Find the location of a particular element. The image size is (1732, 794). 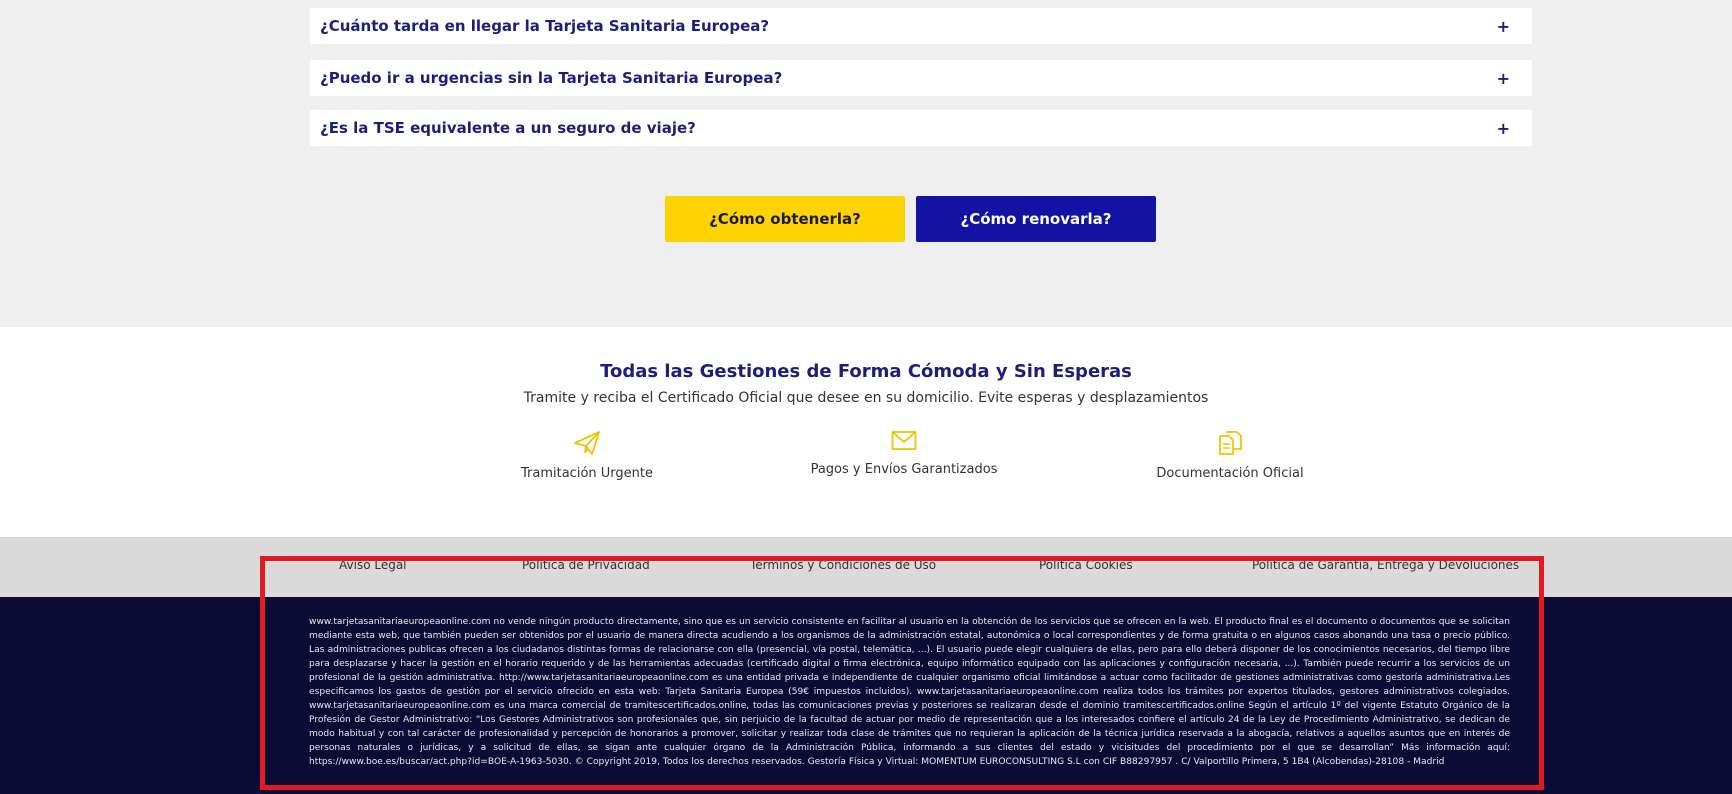

feature-urgent: Tramitación Urgente is located at coordinates (587, 455).